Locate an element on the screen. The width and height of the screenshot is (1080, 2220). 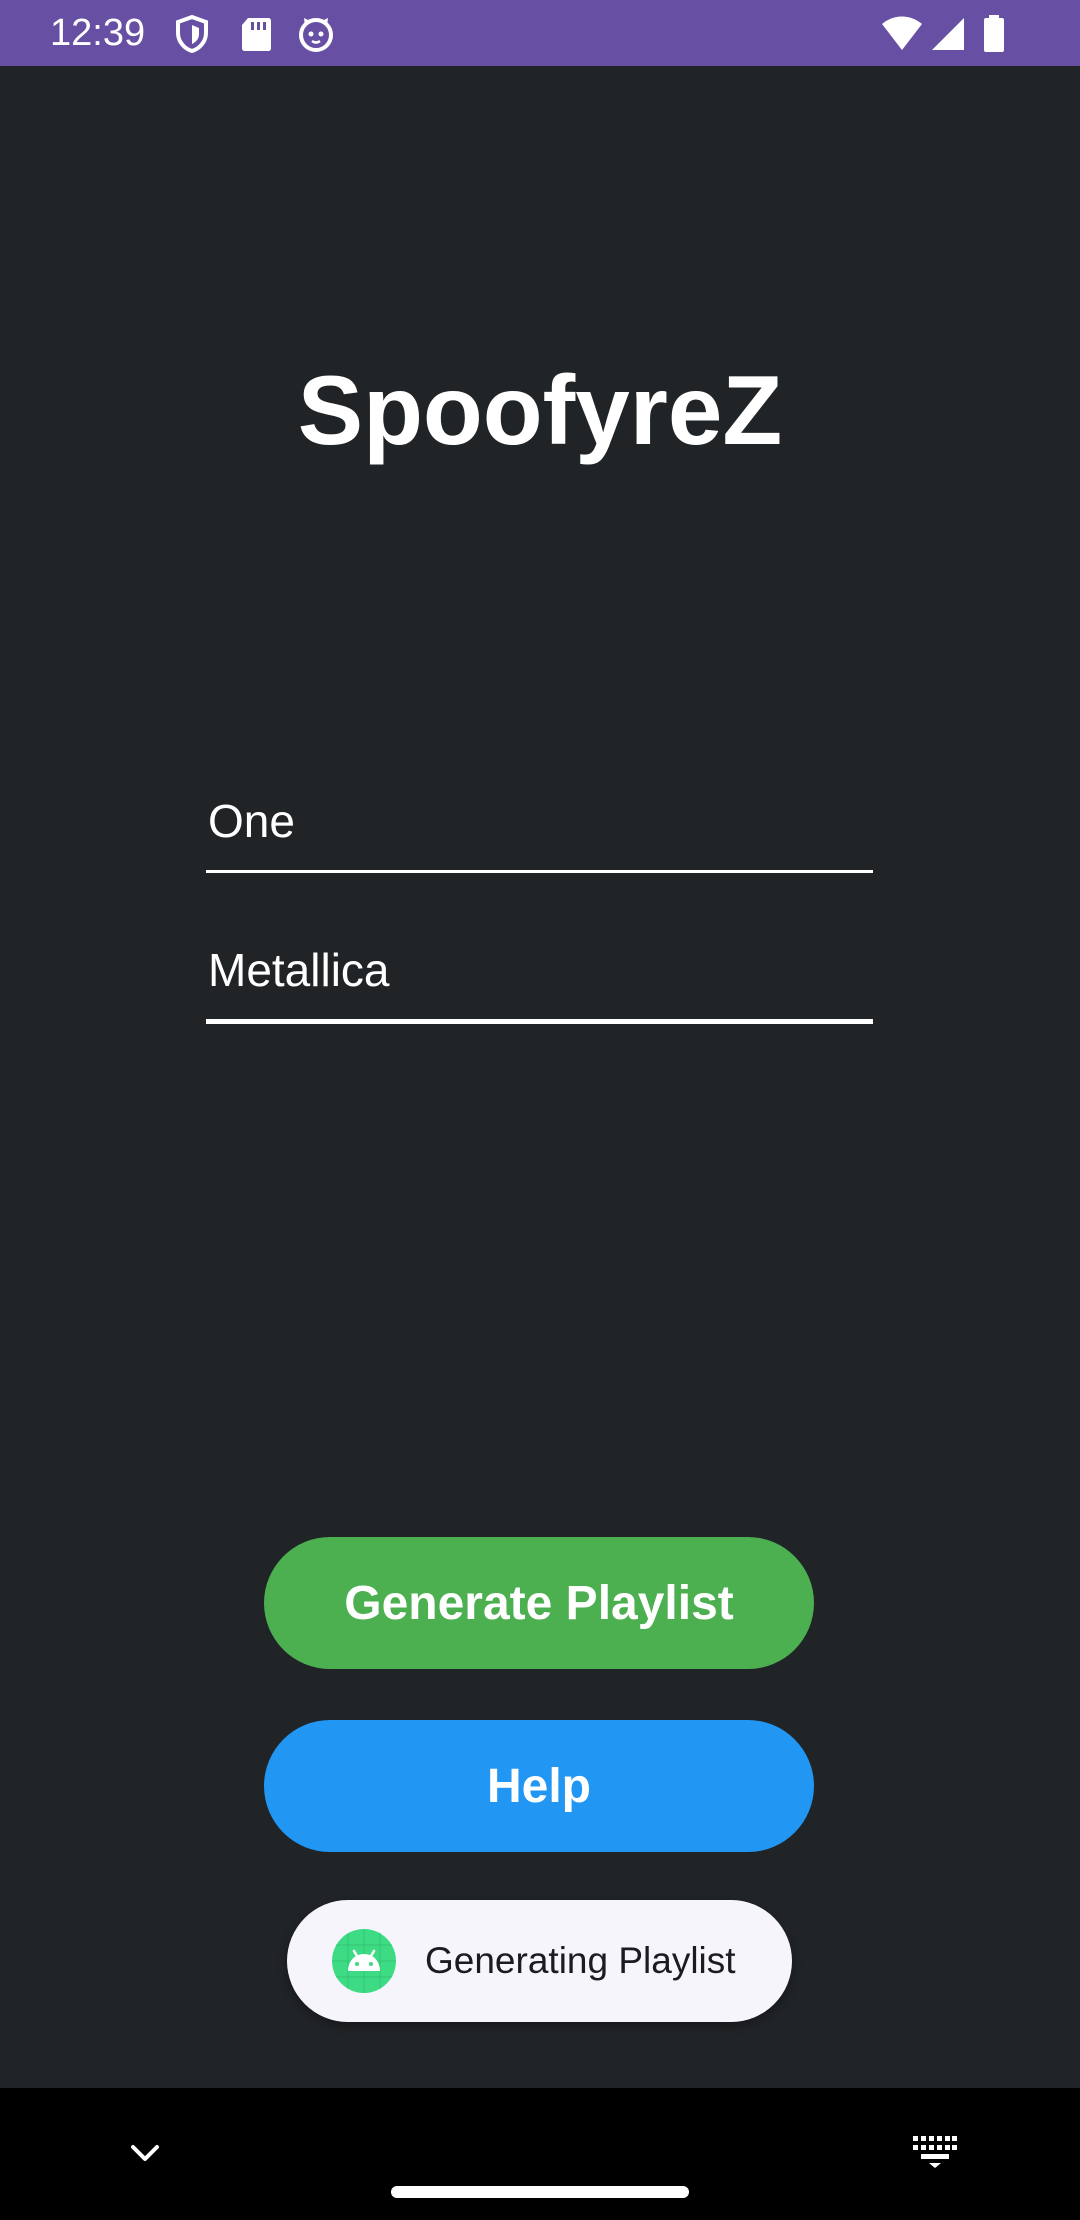
help-button: Help is located at coordinates (539, 1786).